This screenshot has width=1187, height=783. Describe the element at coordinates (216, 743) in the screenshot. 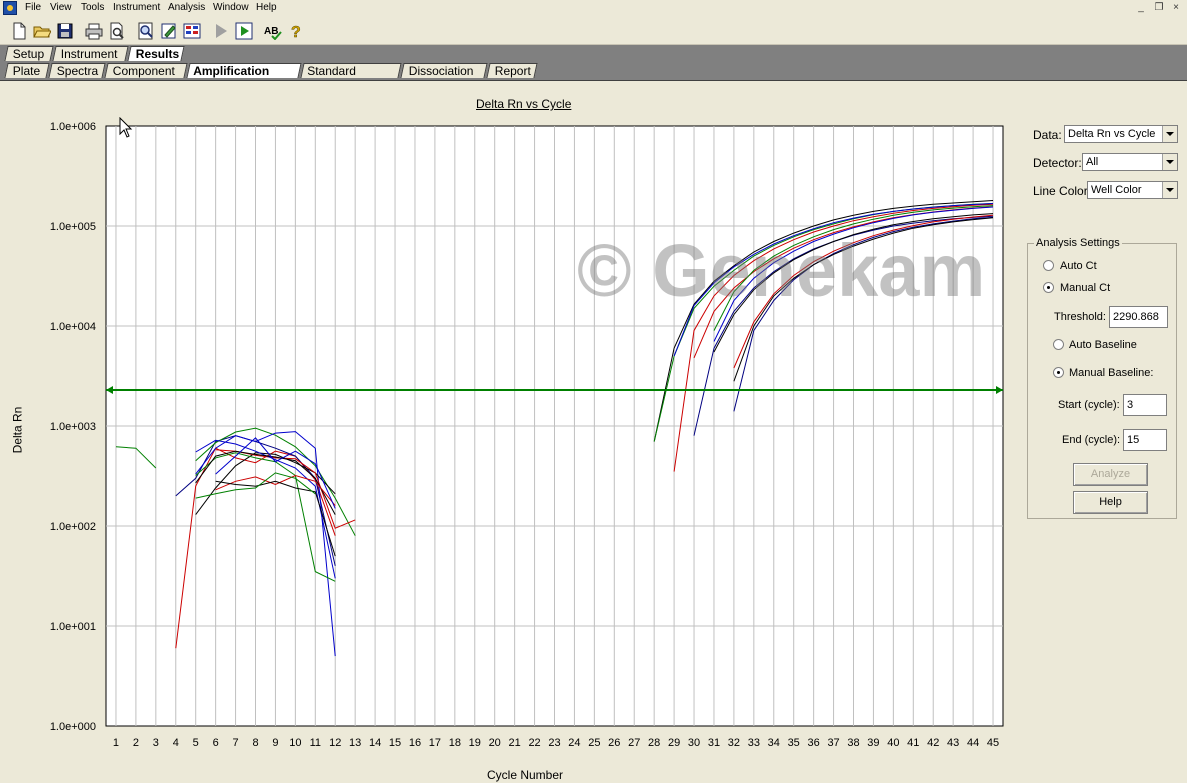

I see `x-tick-label: 6` at that location.